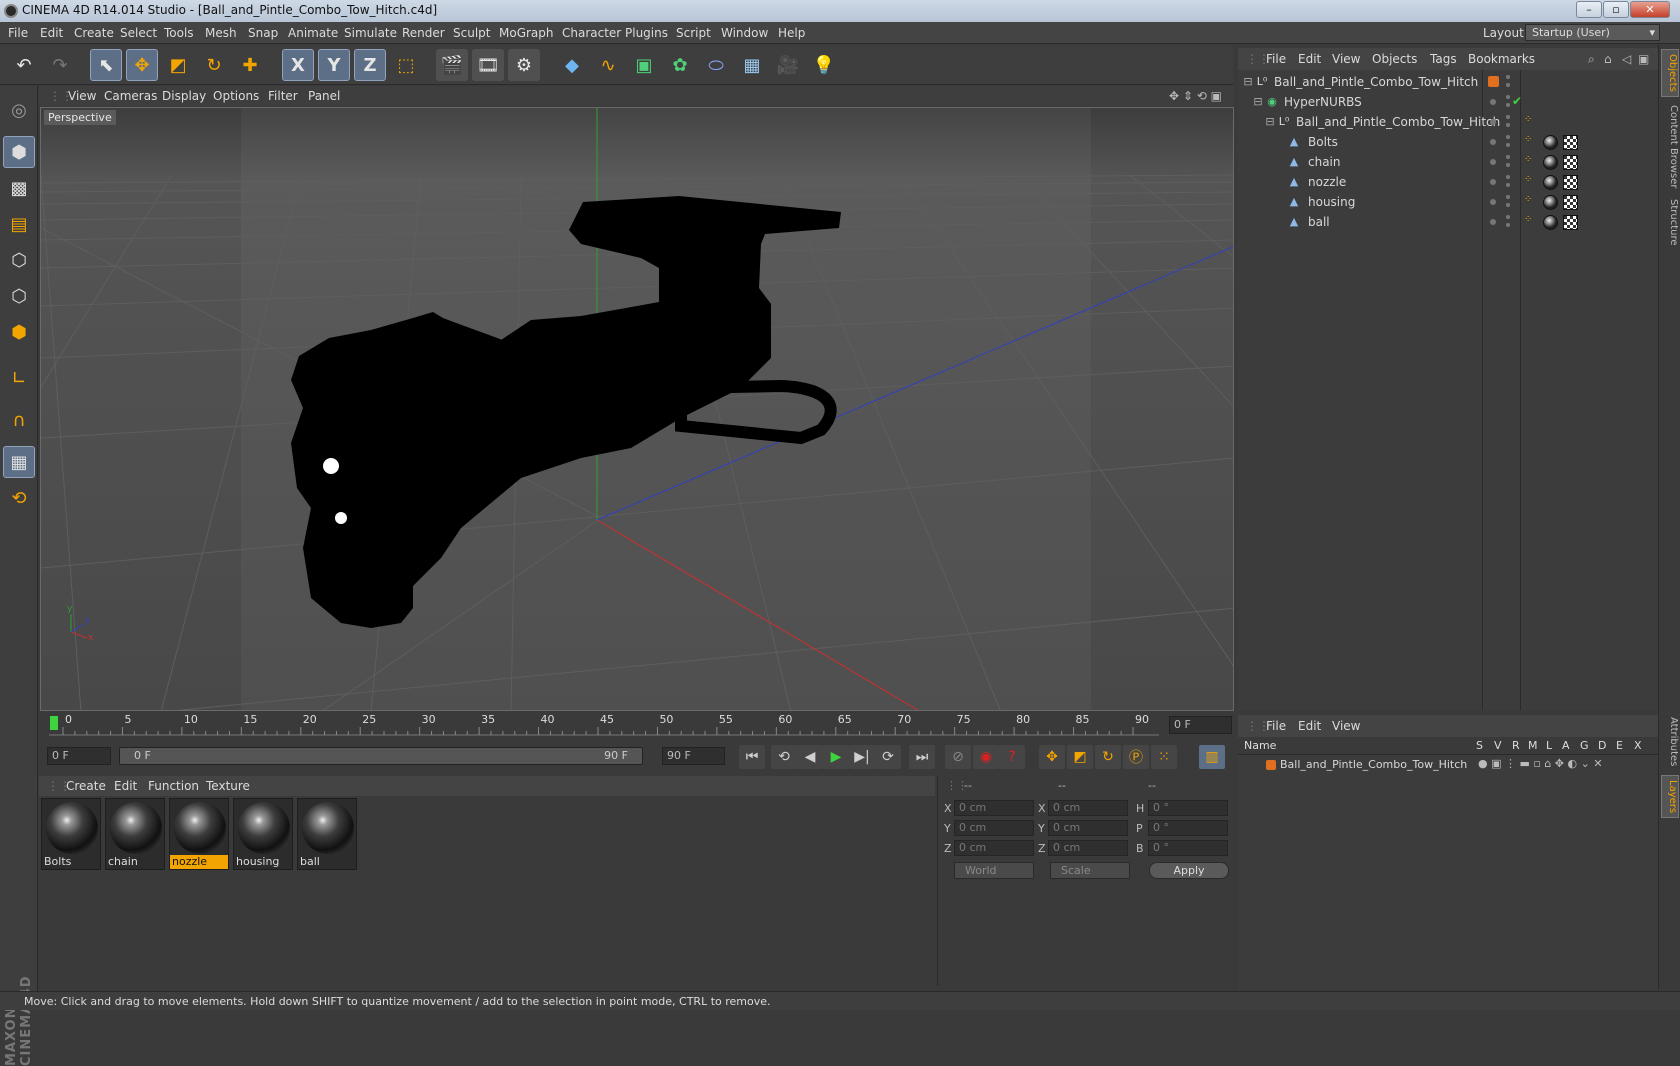  I want to click on spline-icon: ∿, so click(608, 65).